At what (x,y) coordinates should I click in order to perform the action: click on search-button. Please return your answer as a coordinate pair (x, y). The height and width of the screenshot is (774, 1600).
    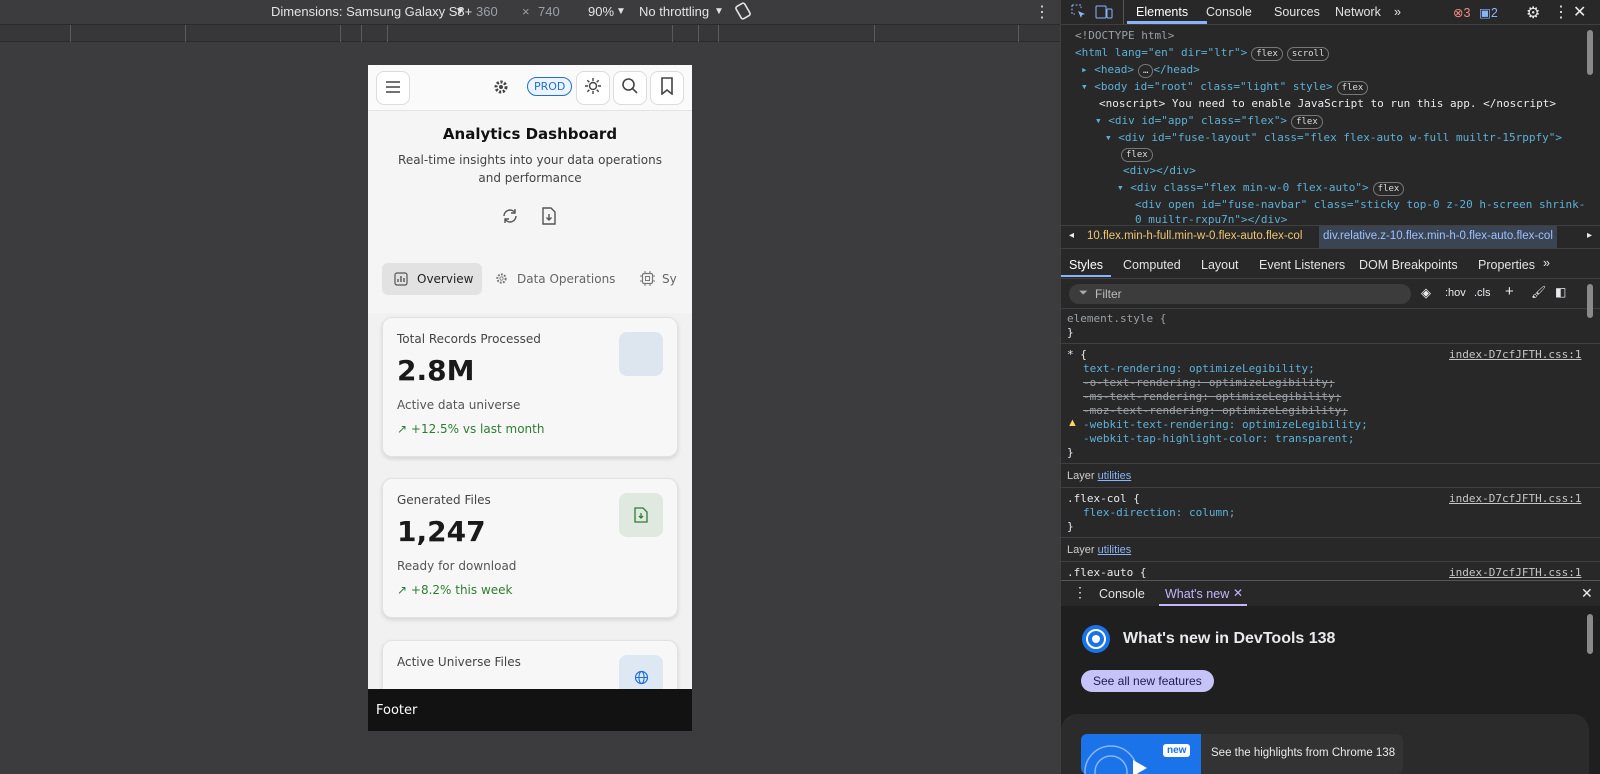
    Looking at the image, I should click on (630, 88).